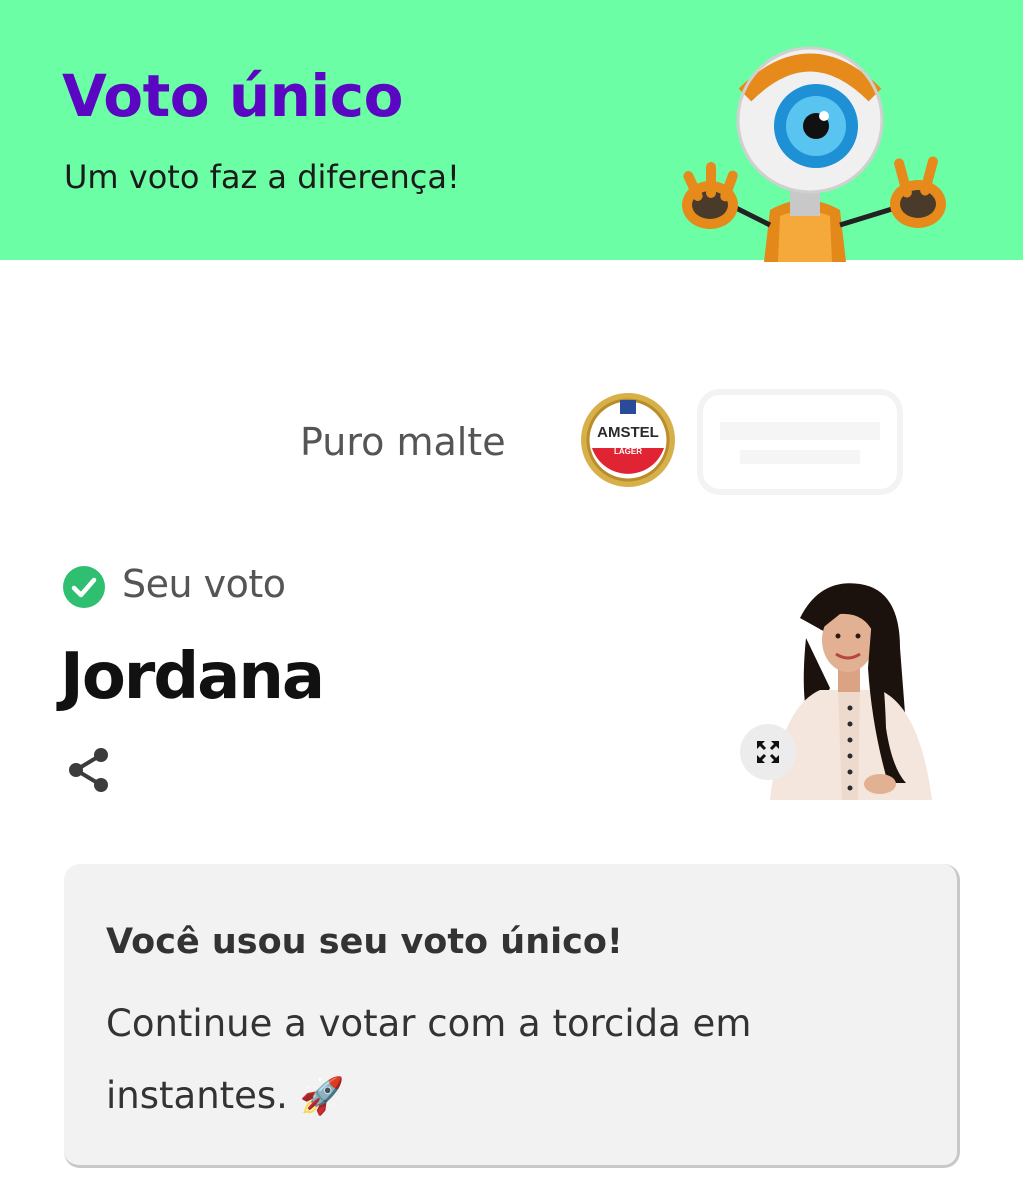 The height and width of the screenshot is (1200, 1023). What do you see at coordinates (262, 177) in the screenshot?
I see `page-subtitle: Um voto faz a diferença!` at bounding box center [262, 177].